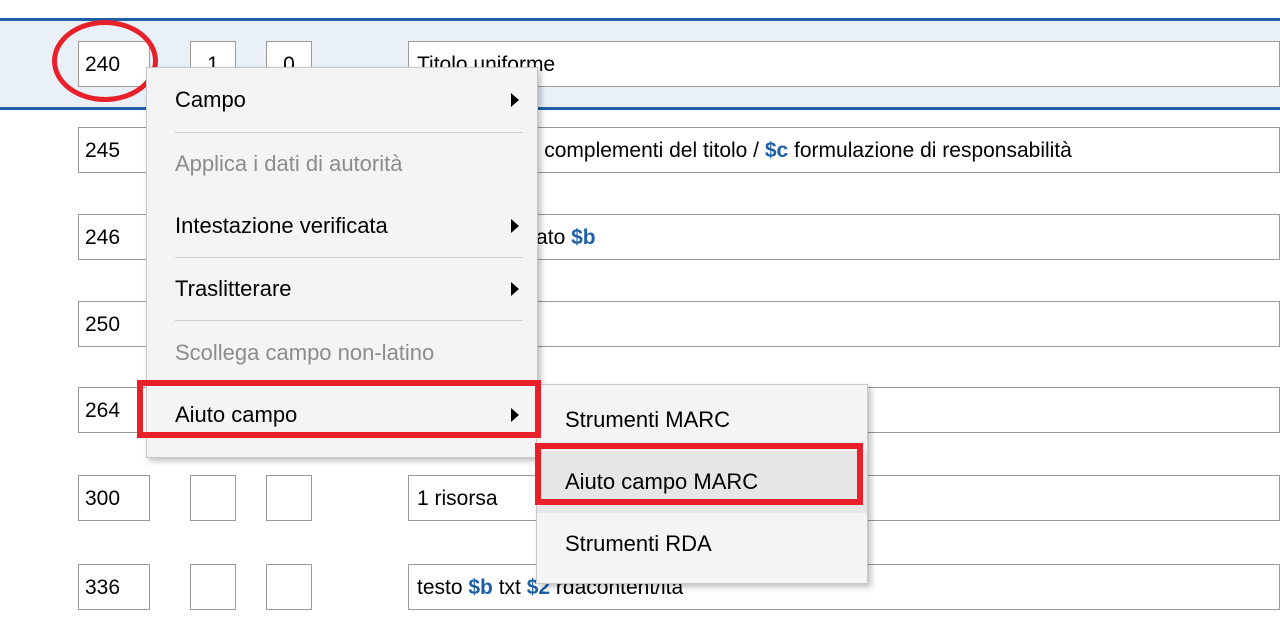 Image resolution: width=1280 pixels, height=625 pixels. I want to click on subfield-code: $c, so click(776, 150).